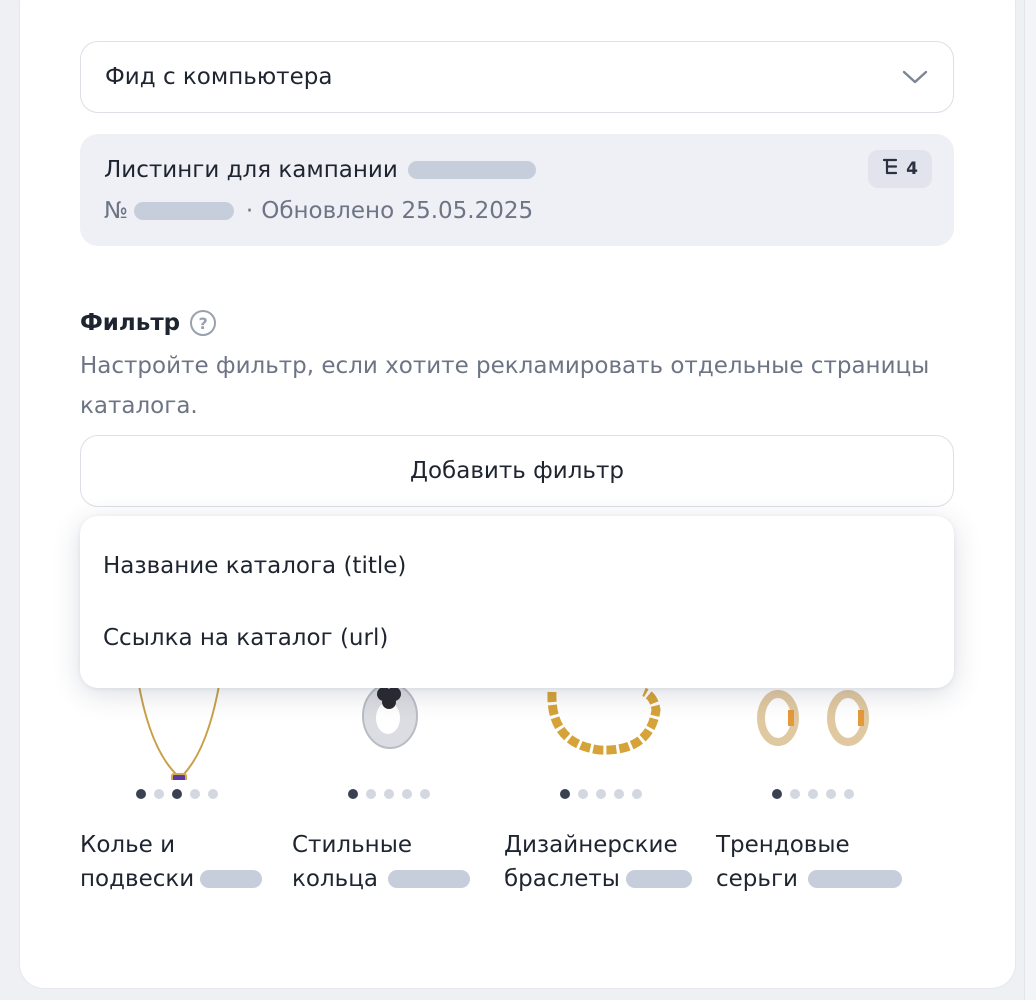  I want to click on number-prefix: №, so click(116, 211).